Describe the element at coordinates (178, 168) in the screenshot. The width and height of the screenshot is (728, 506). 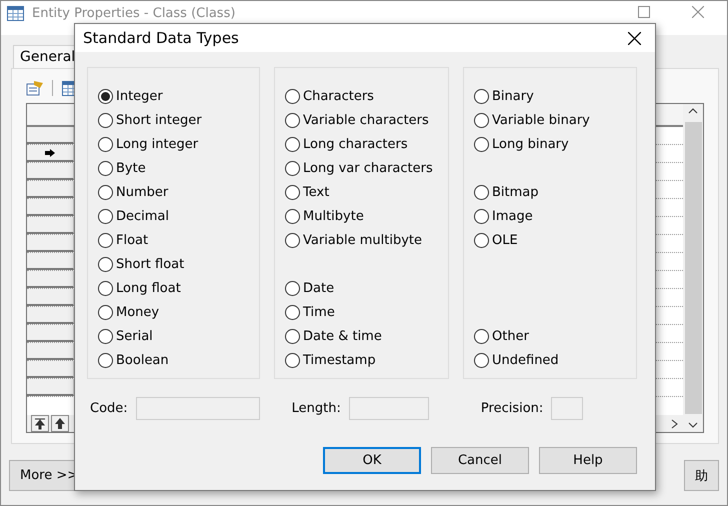
I see `radio-option: Byte` at that location.